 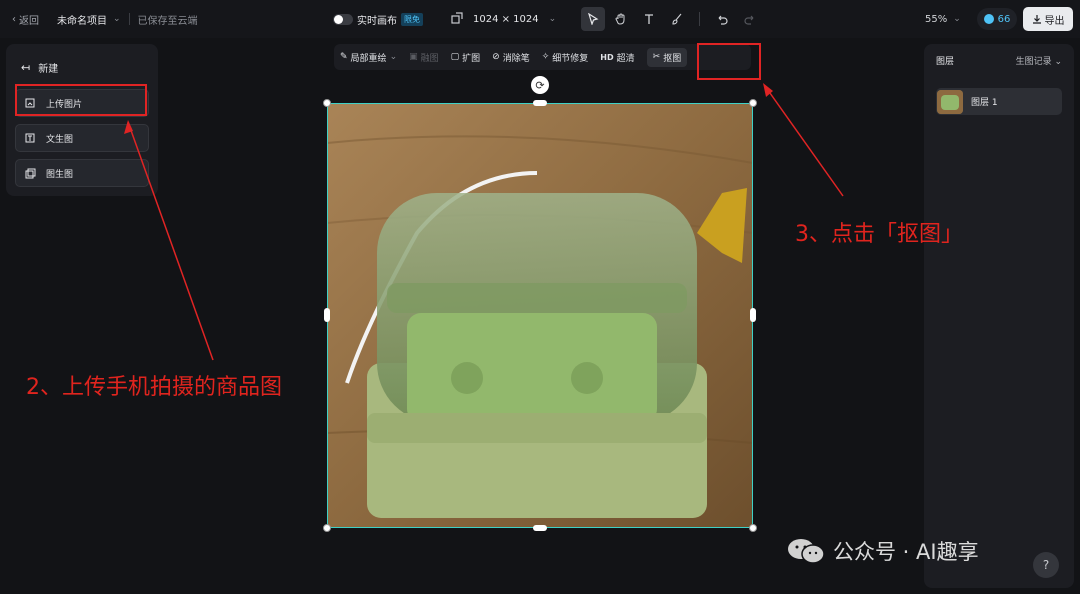 I want to click on help-label: ?, so click(x=1046, y=565).